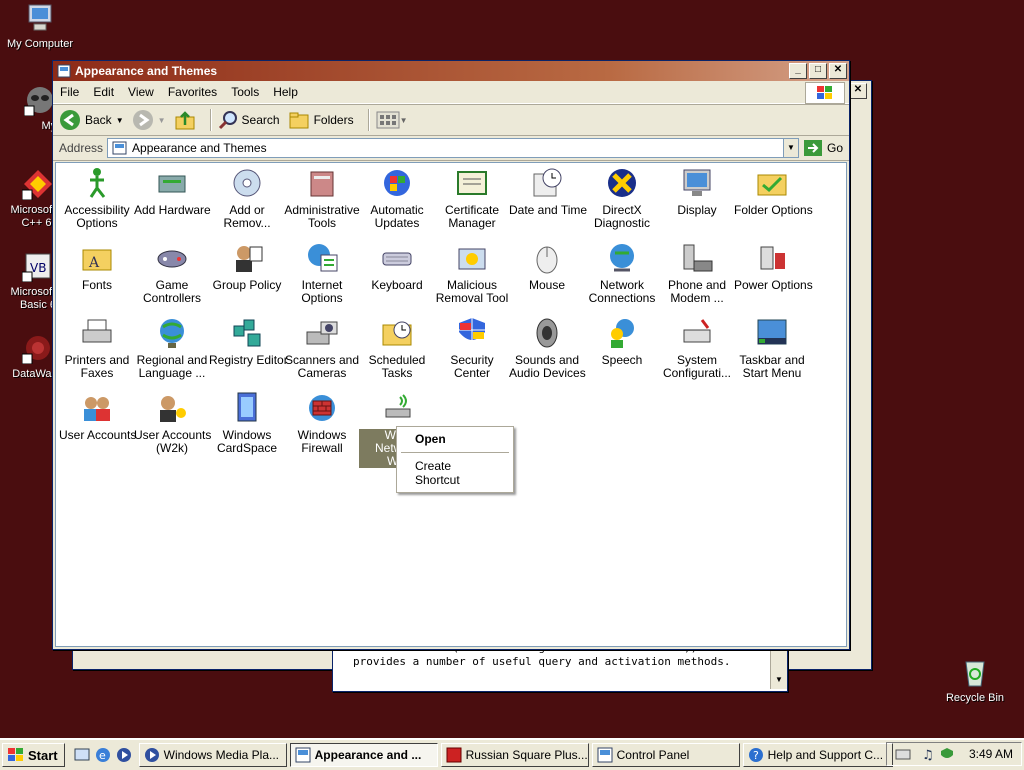 This screenshot has height=770, width=1024. What do you see at coordinates (622, 198) in the screenshot?
I see `control-panel-item: DirectX Diagnostic` at bounding box center [622, 198].